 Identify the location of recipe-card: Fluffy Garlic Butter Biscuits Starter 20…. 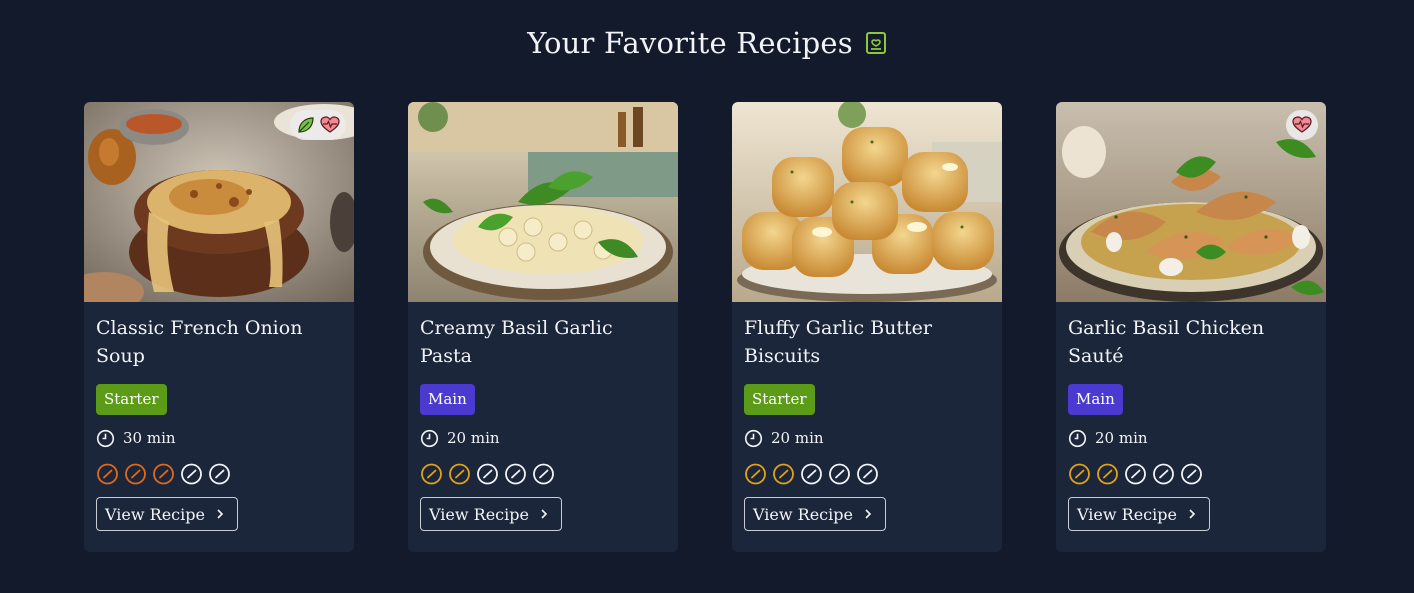
(867, 327).